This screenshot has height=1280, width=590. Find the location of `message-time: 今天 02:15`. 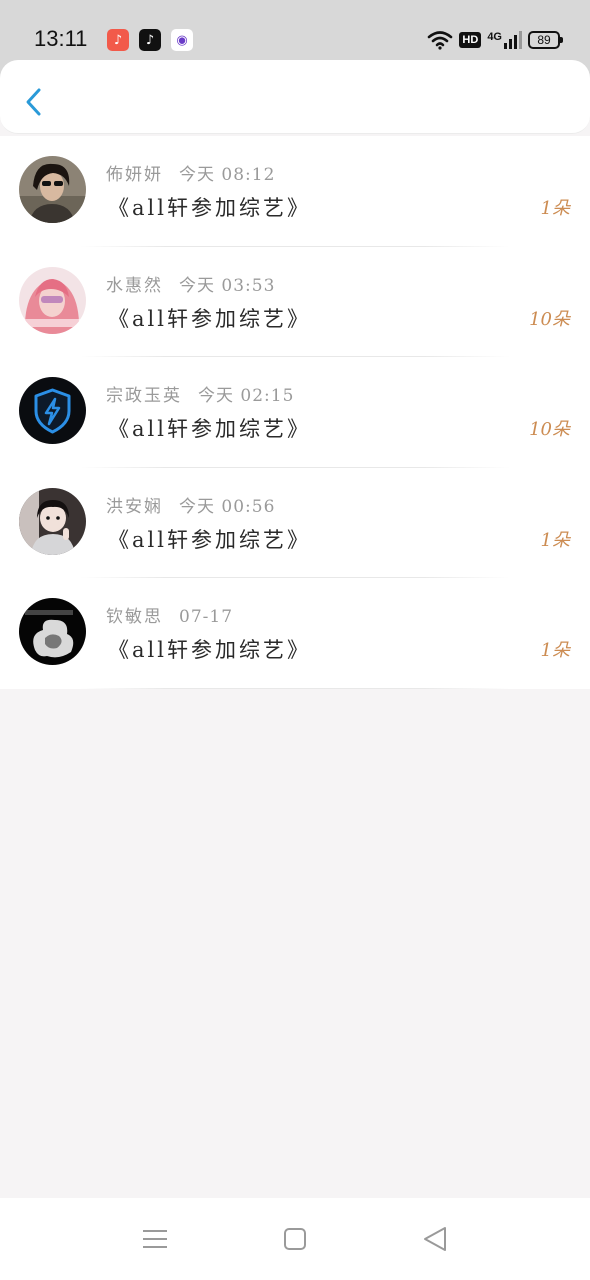

message-time: 今天 02:15 is located at coordinates (246, 396).